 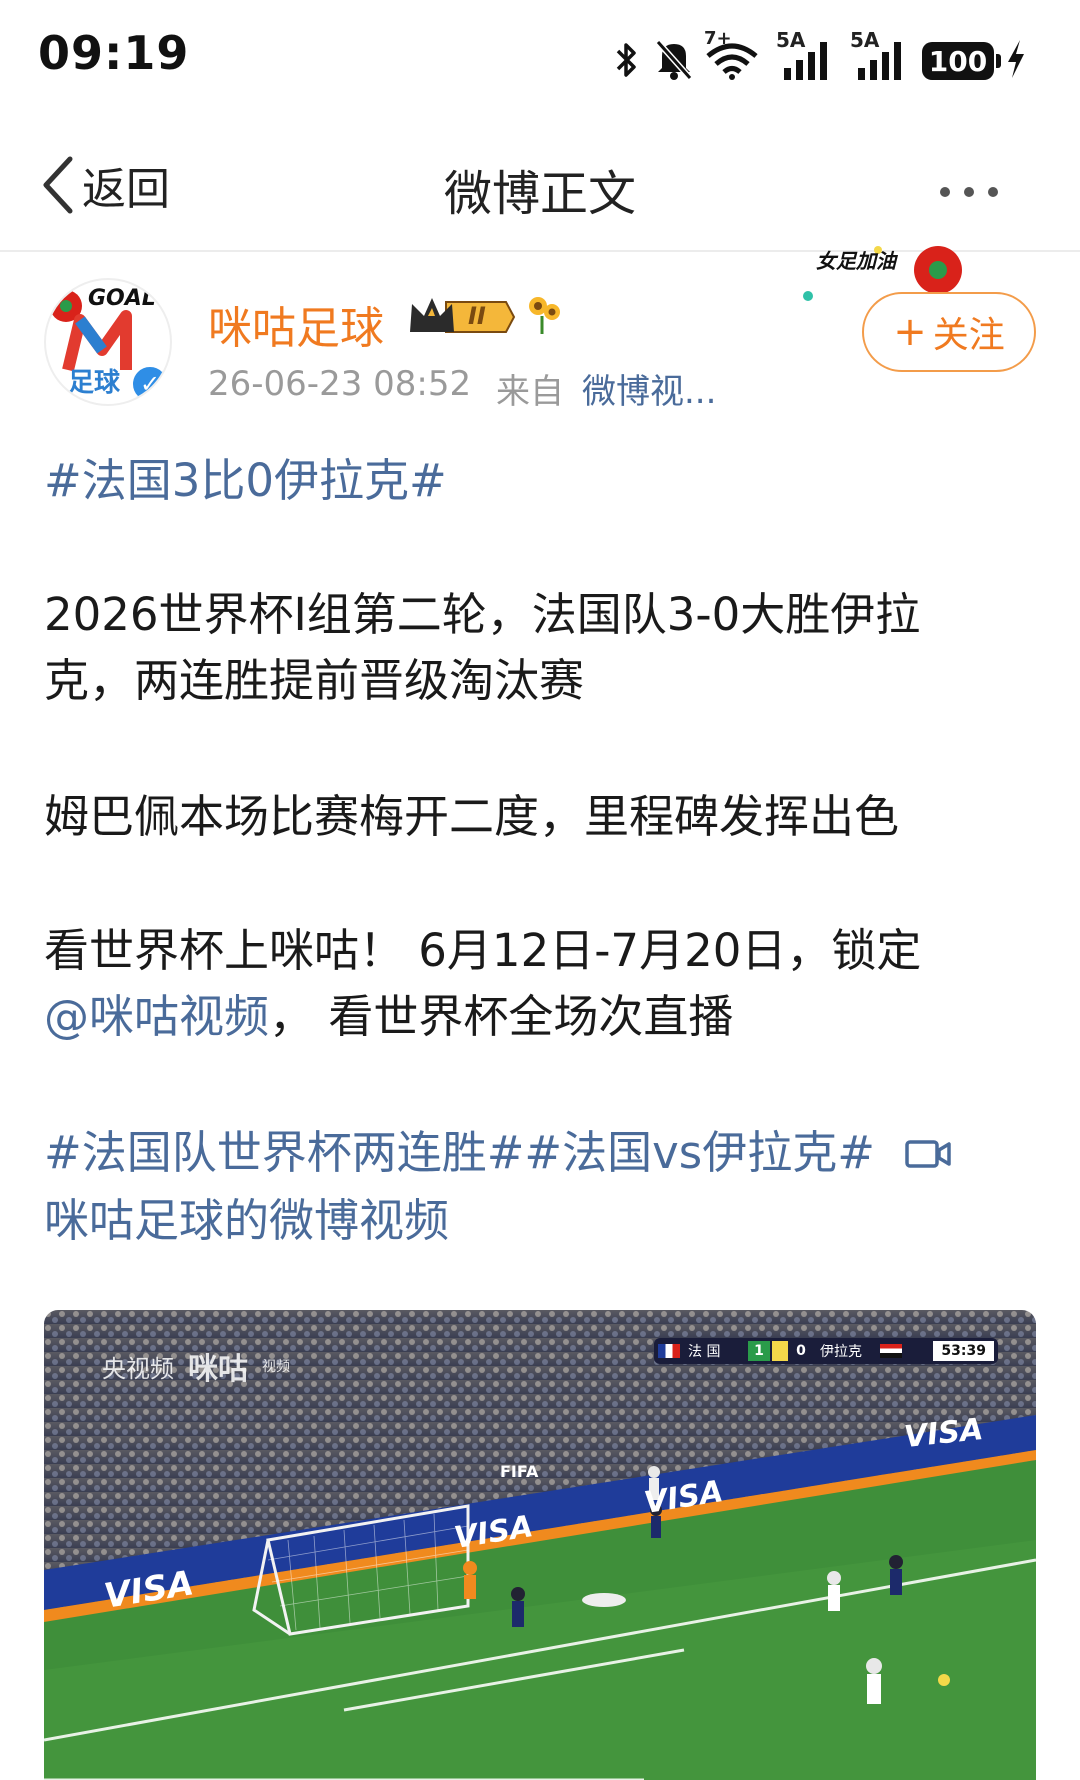 What do you see at coordinates (477, 316) in the screenshot?
I see `vip-level: II` at bounding box center [477, 316].